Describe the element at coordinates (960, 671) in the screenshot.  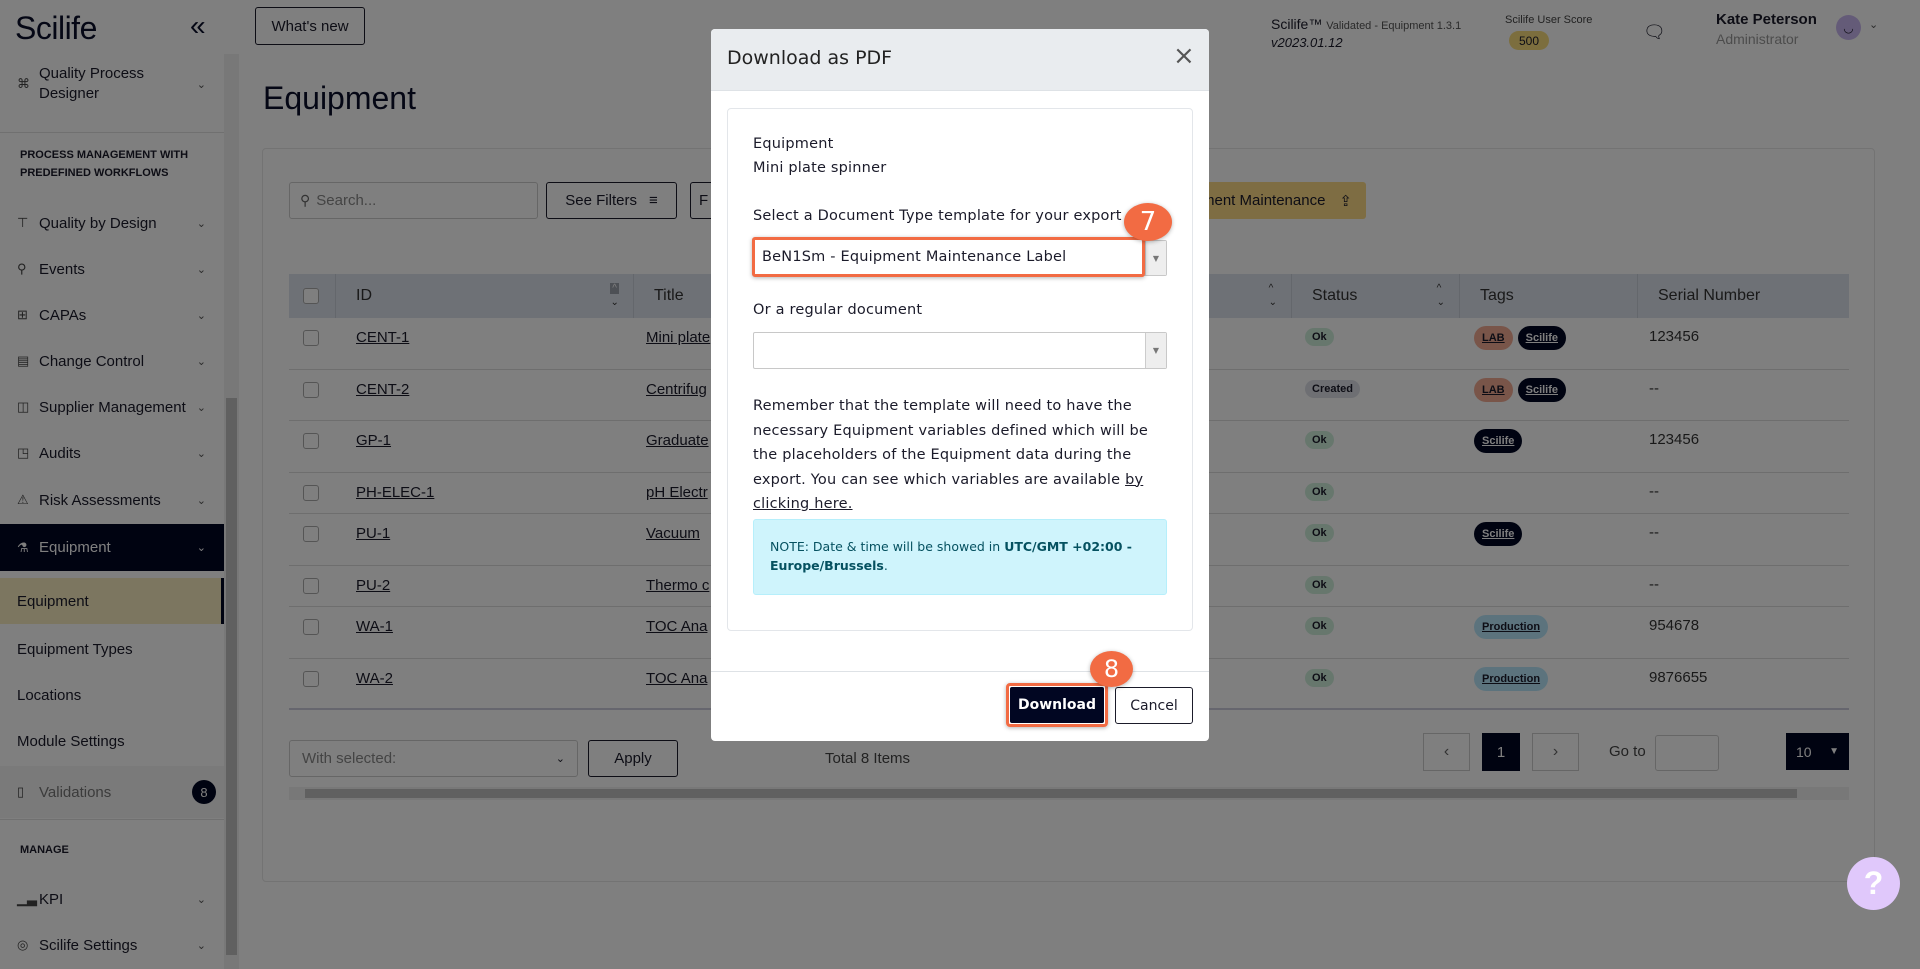
I see `modal-footer-divider` at that location.